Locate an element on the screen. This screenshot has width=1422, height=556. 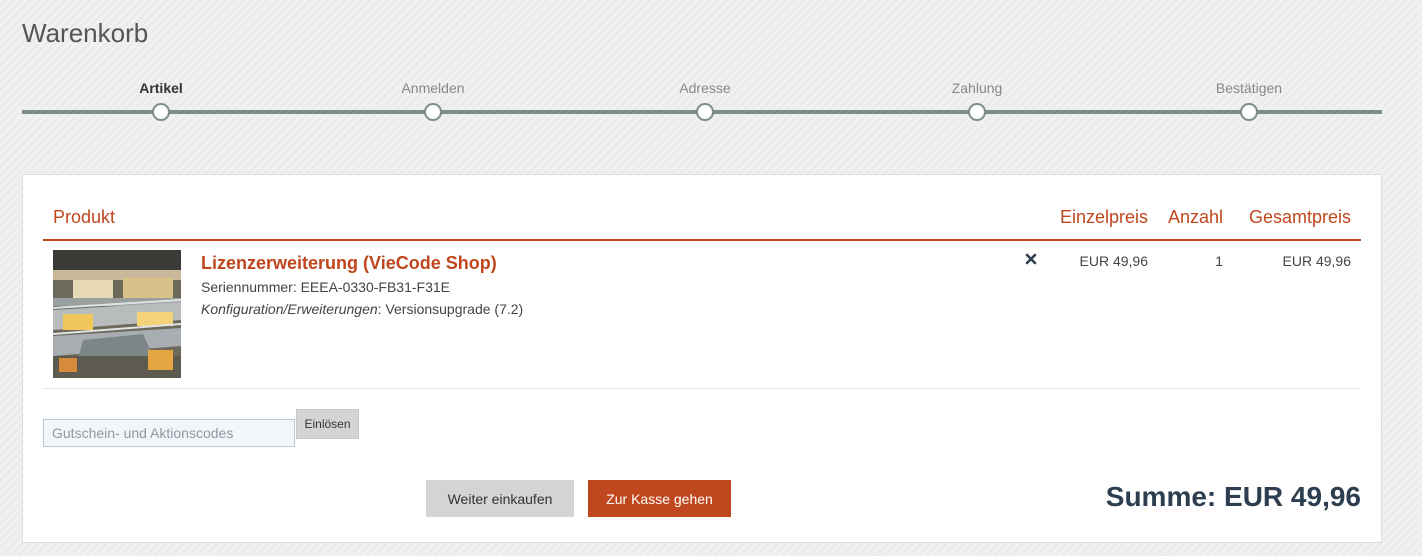
product-image is located at coordinates (117, 314).